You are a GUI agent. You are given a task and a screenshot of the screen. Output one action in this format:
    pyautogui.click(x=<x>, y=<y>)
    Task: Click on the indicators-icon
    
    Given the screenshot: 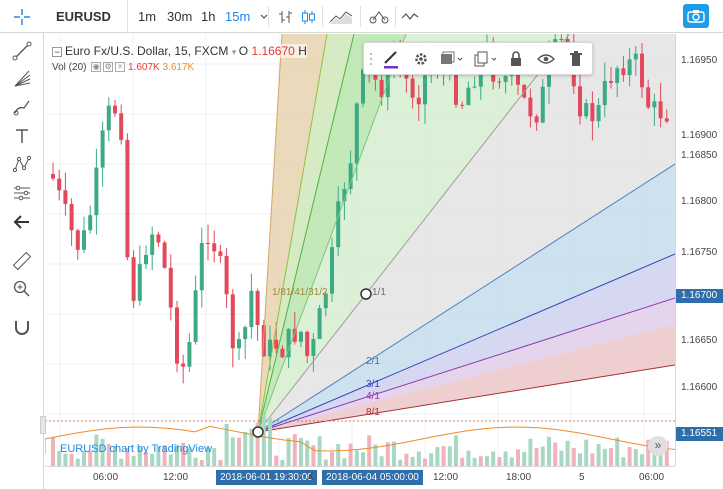 What is the action you would take?
    pyautogui.click(x=379, y=17)
    